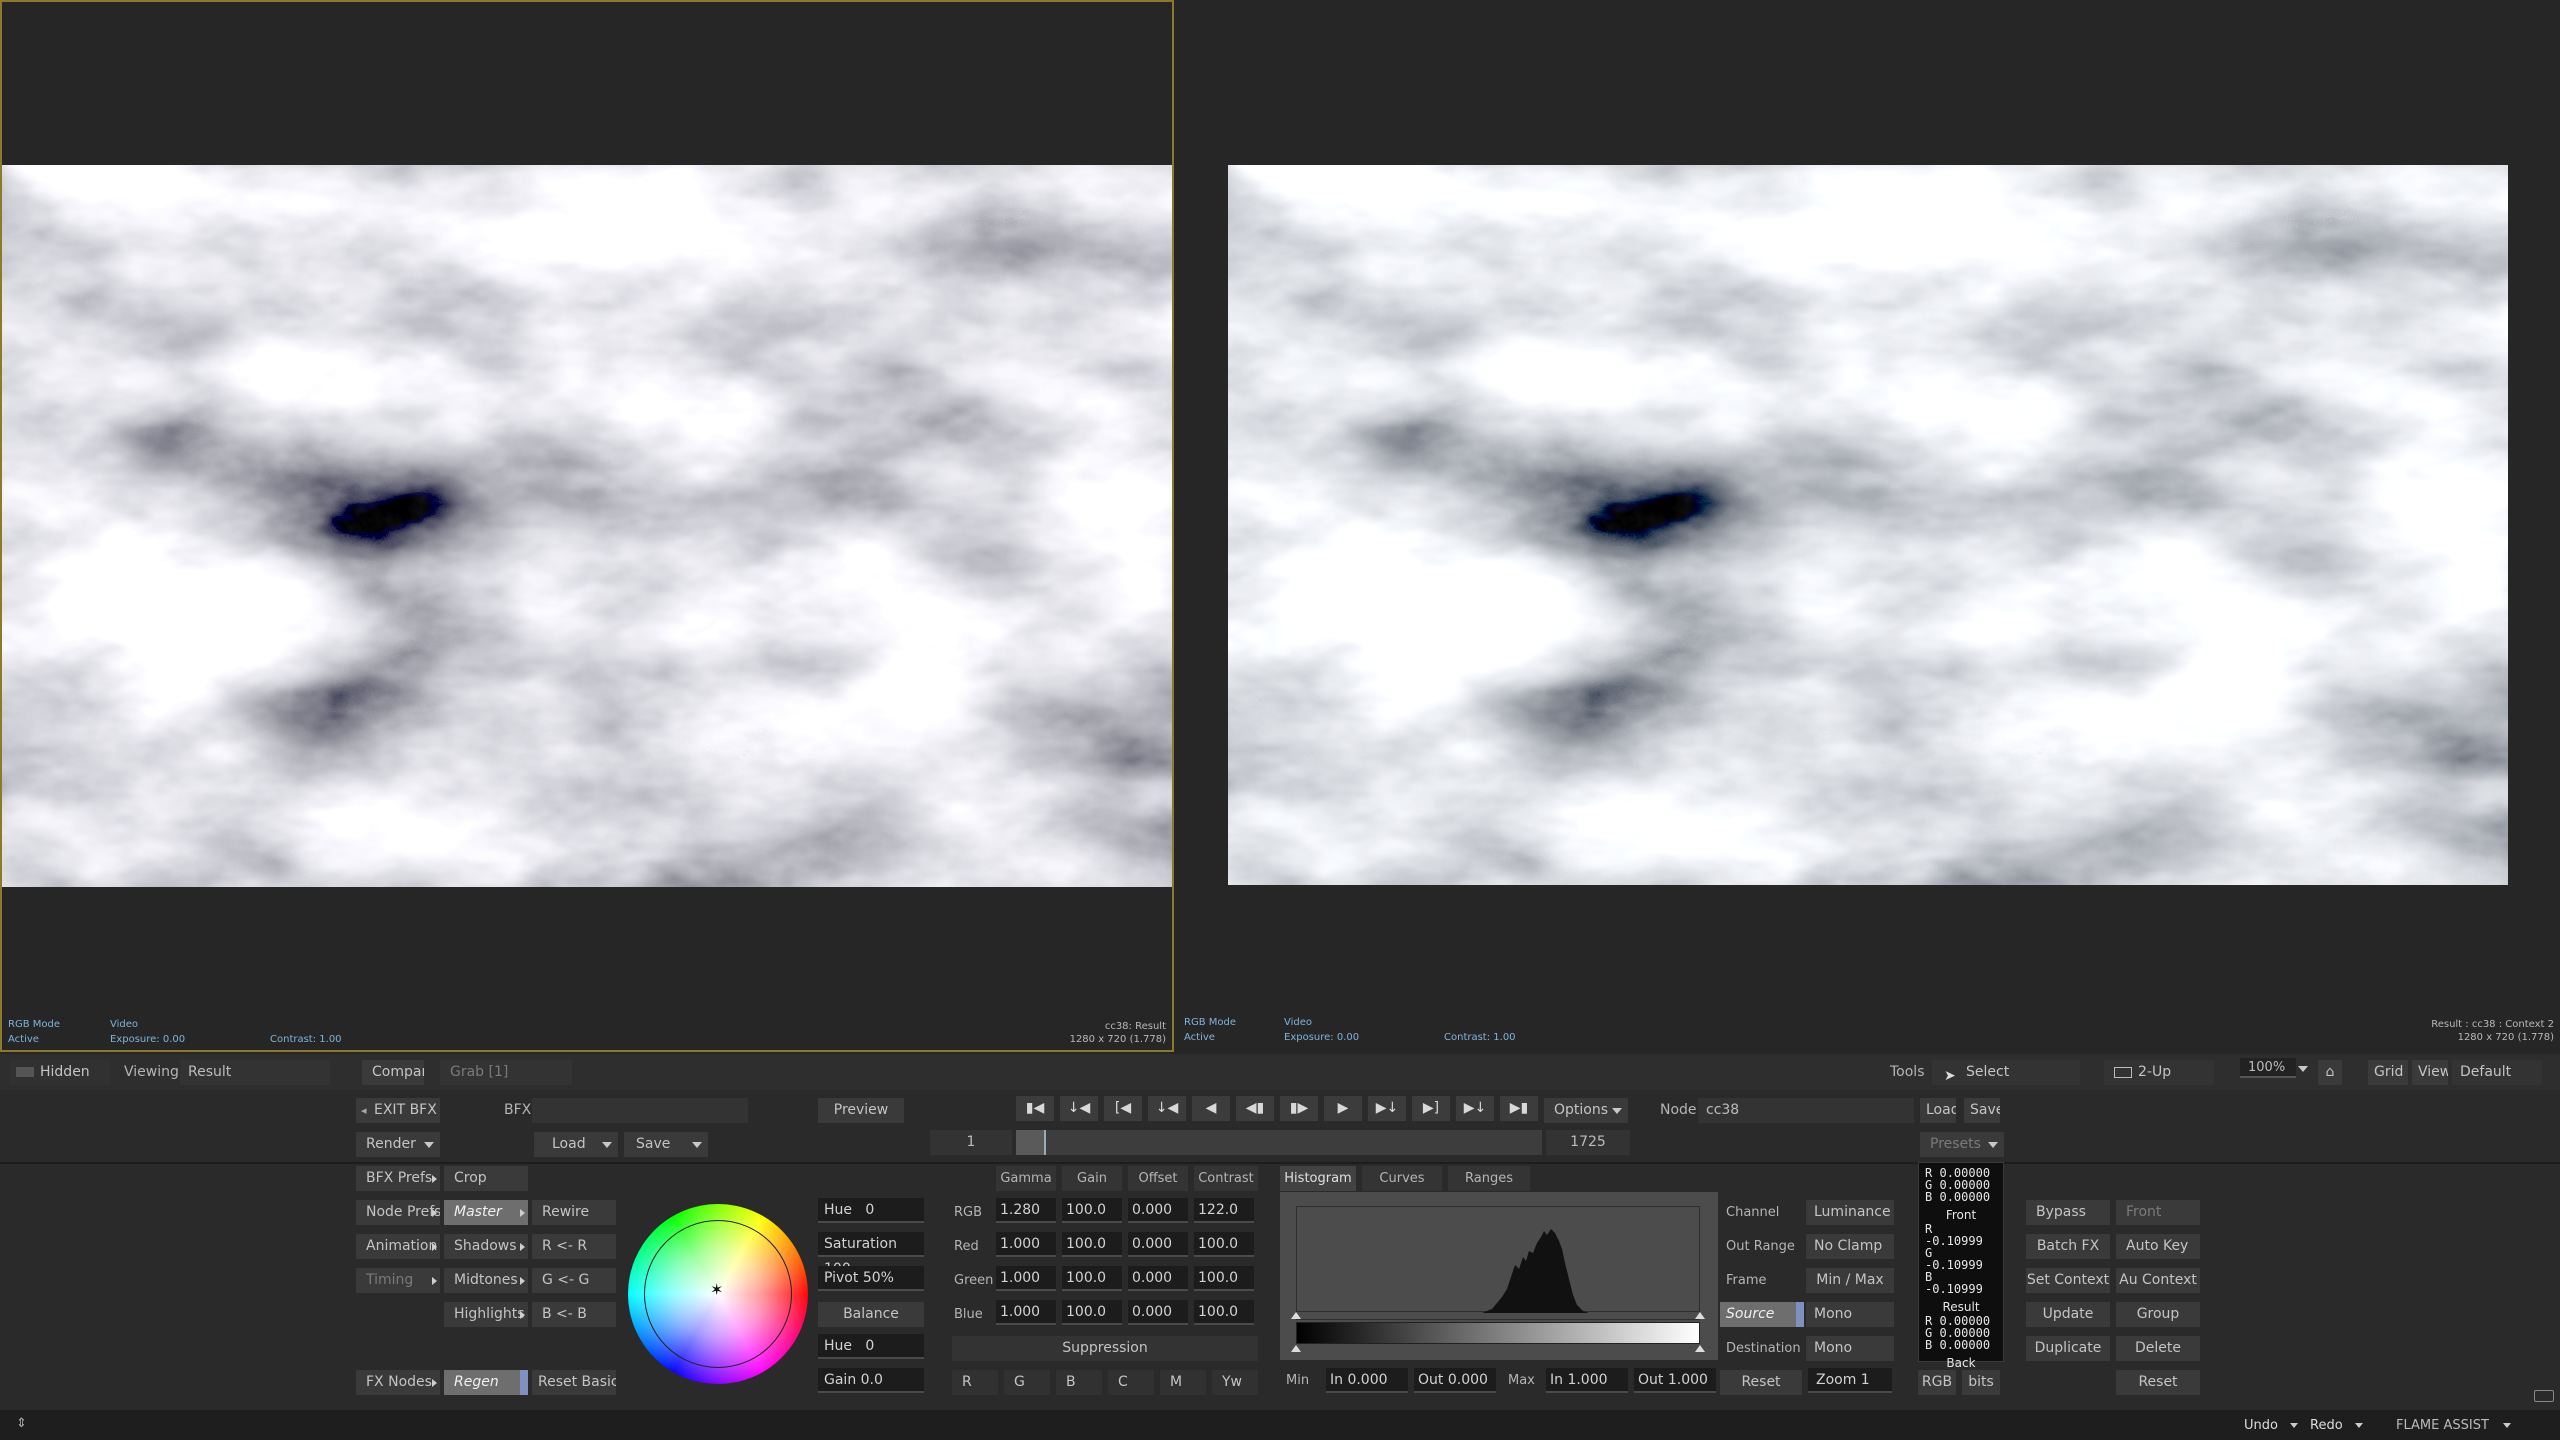  What do you see at coordinates (871, 1346) in the screenshot?
I see `hue-secondary-field: Hue 0` at bounding box center [871, 1346].